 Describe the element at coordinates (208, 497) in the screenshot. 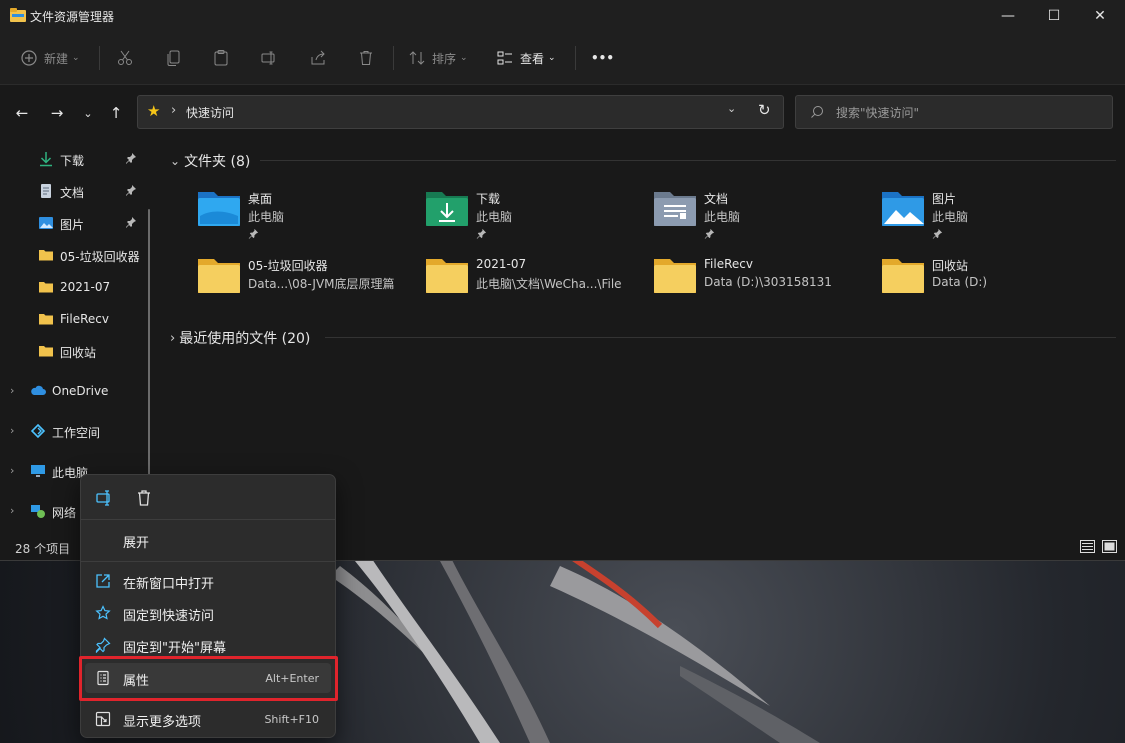

I see `context-menu-quick-actions` at that location.